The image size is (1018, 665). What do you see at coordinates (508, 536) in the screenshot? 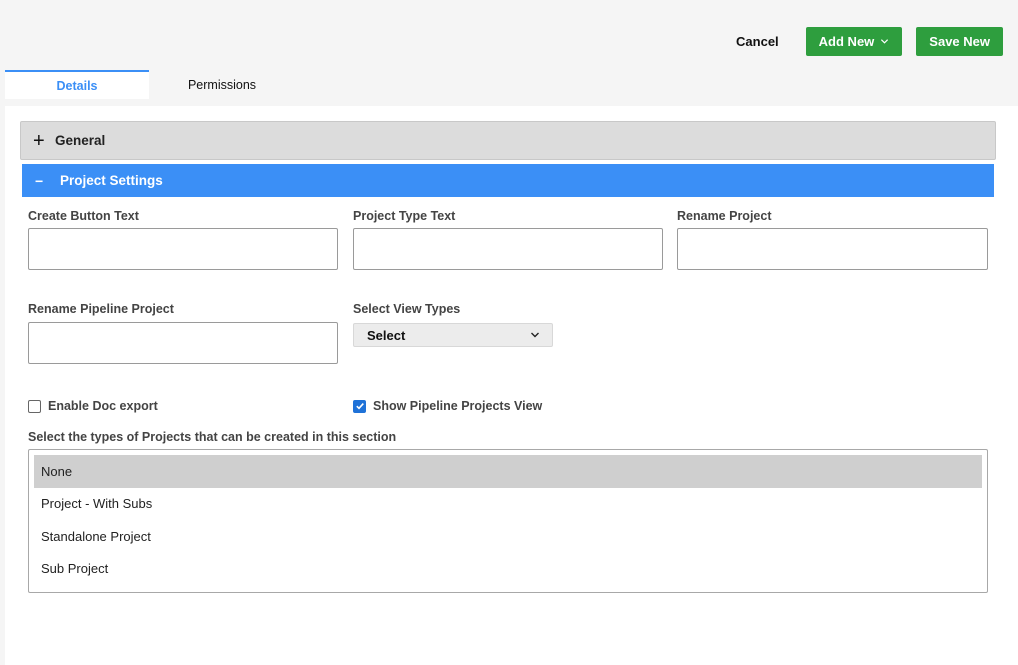
I see `list-item: Standalone Project` at bounding box center [508, 536].